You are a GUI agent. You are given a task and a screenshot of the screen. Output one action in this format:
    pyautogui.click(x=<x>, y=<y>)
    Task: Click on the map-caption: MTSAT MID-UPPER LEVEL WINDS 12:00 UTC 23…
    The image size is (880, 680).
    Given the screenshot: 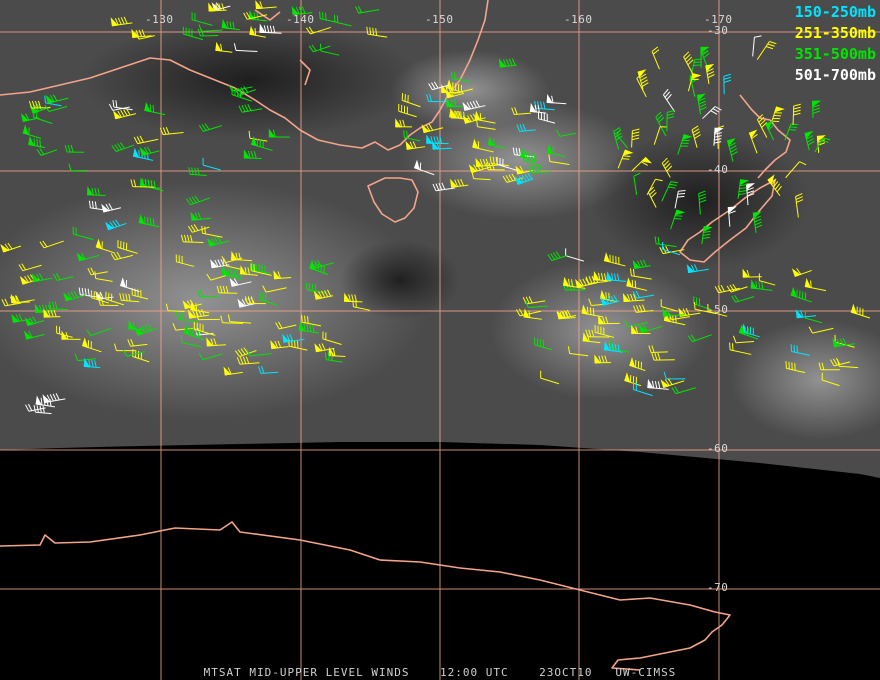 What is the action you would take?
    pyautogui.click(x=440, y=672)
    